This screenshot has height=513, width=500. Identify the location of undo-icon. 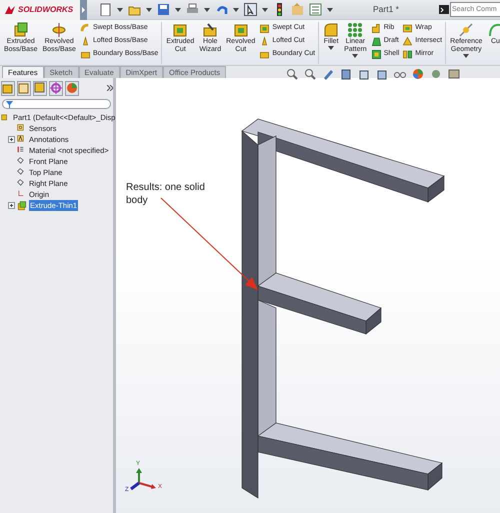
(221, 9).